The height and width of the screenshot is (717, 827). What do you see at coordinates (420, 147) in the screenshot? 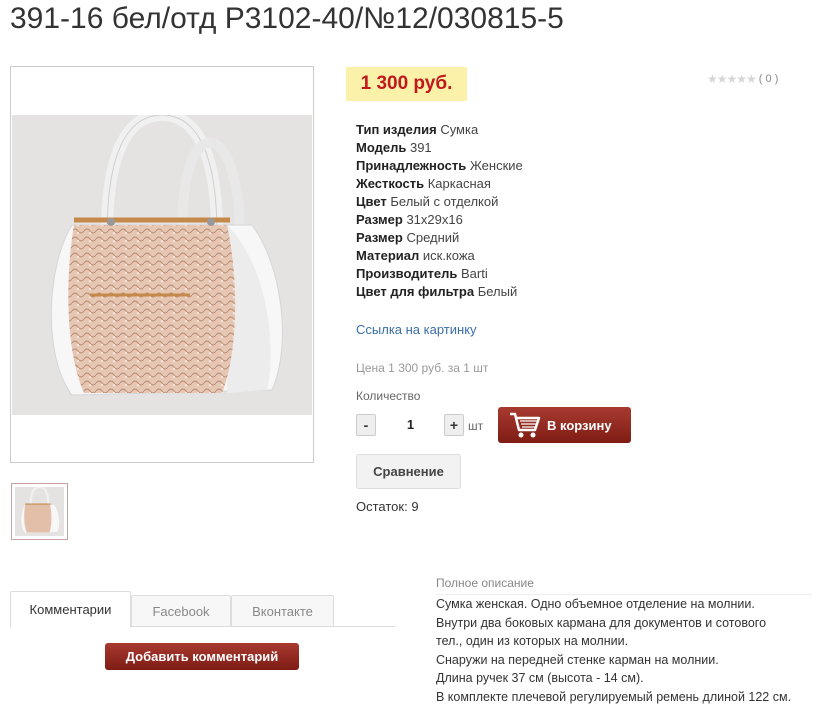
I see `spec-value: 391` at bounding box center [420, 147].